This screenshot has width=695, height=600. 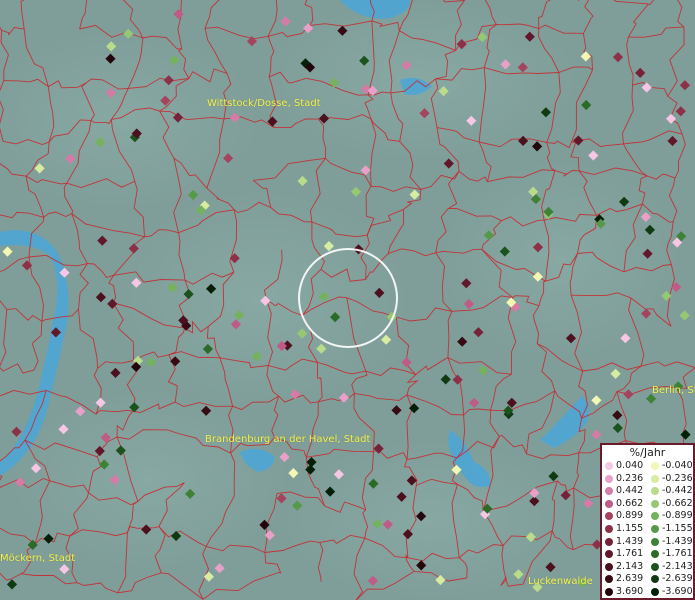 I want to click on legend-value: 0.662, so click(x=630, y=503).